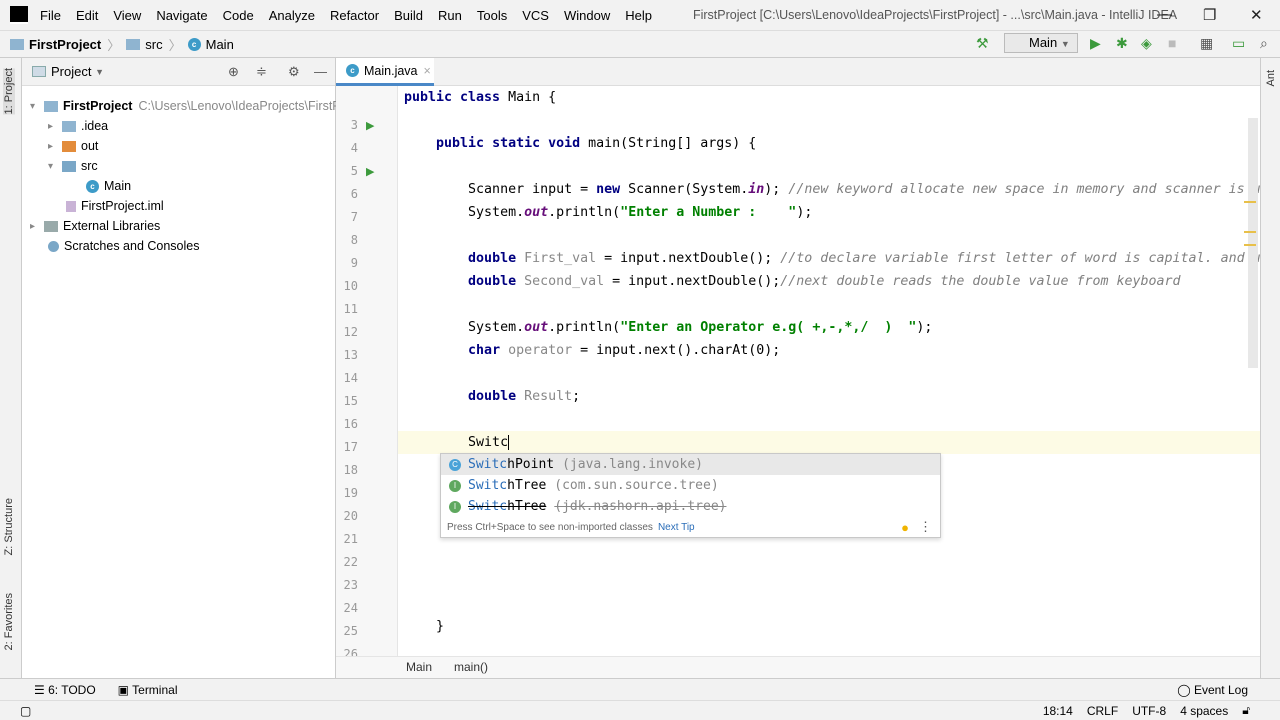 The width and height of the screenshot is (1280, 720). Describe the element at coordinates (1146, 43) in the screenshot. I see `coverage-icon: ◈` at that location.